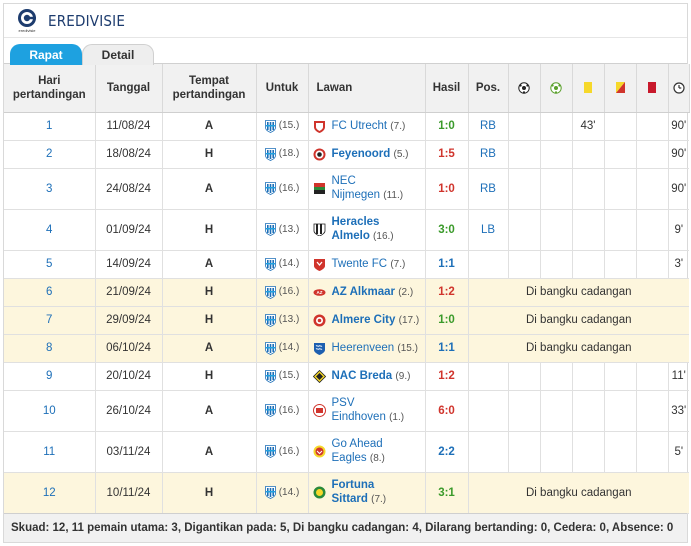 The height and width of the screenshot is (546, 691). What do you see at coordinates (46, 54) in the screenshot?
I see `tab-rapat: Rapat` at bounding box center [46, 54].